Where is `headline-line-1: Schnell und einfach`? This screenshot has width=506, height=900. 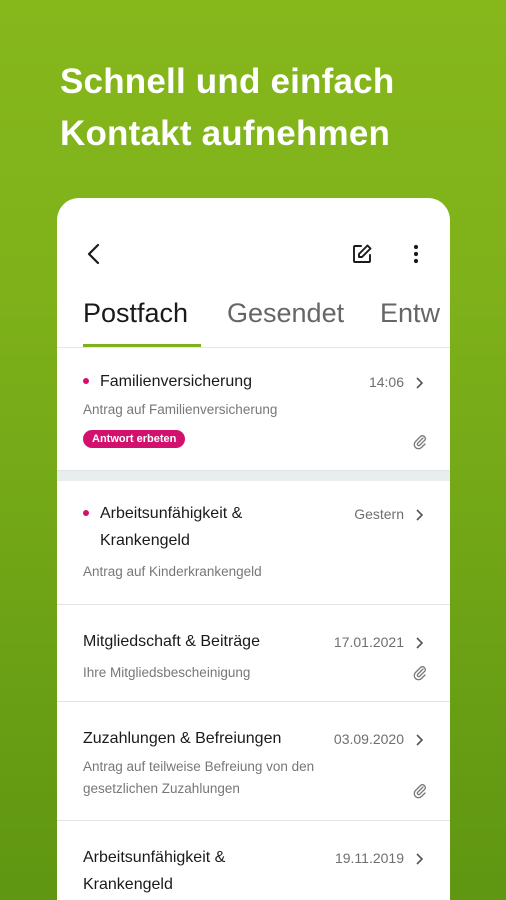
headline-line-1: Schnell und einfach is located at coordinates (227, 81).